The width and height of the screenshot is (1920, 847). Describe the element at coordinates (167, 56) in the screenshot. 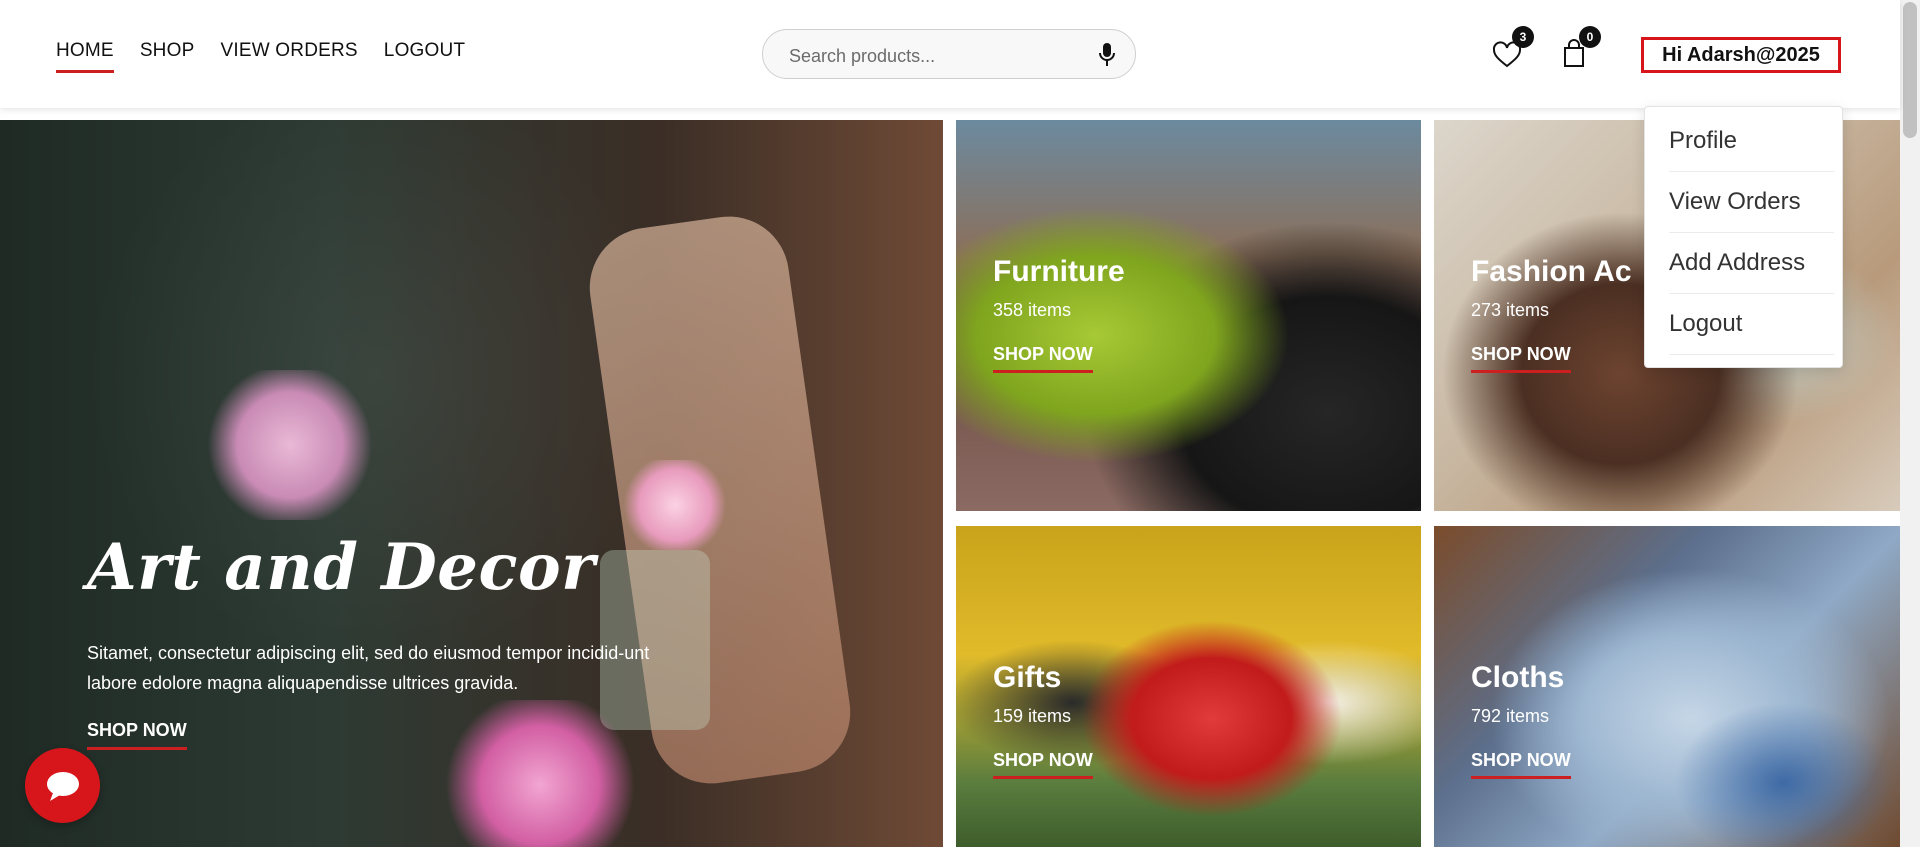

I see `nav-shop: SHOP` at that location.